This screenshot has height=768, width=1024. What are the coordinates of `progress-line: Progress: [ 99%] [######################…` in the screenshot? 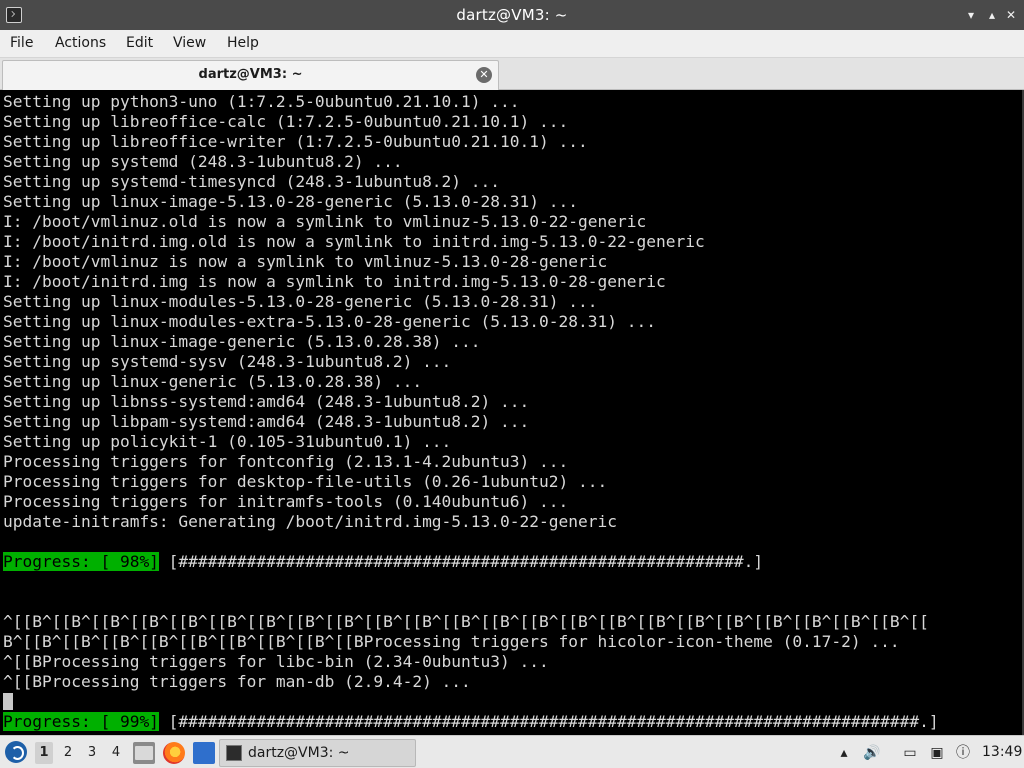 It's located at (503, 722).